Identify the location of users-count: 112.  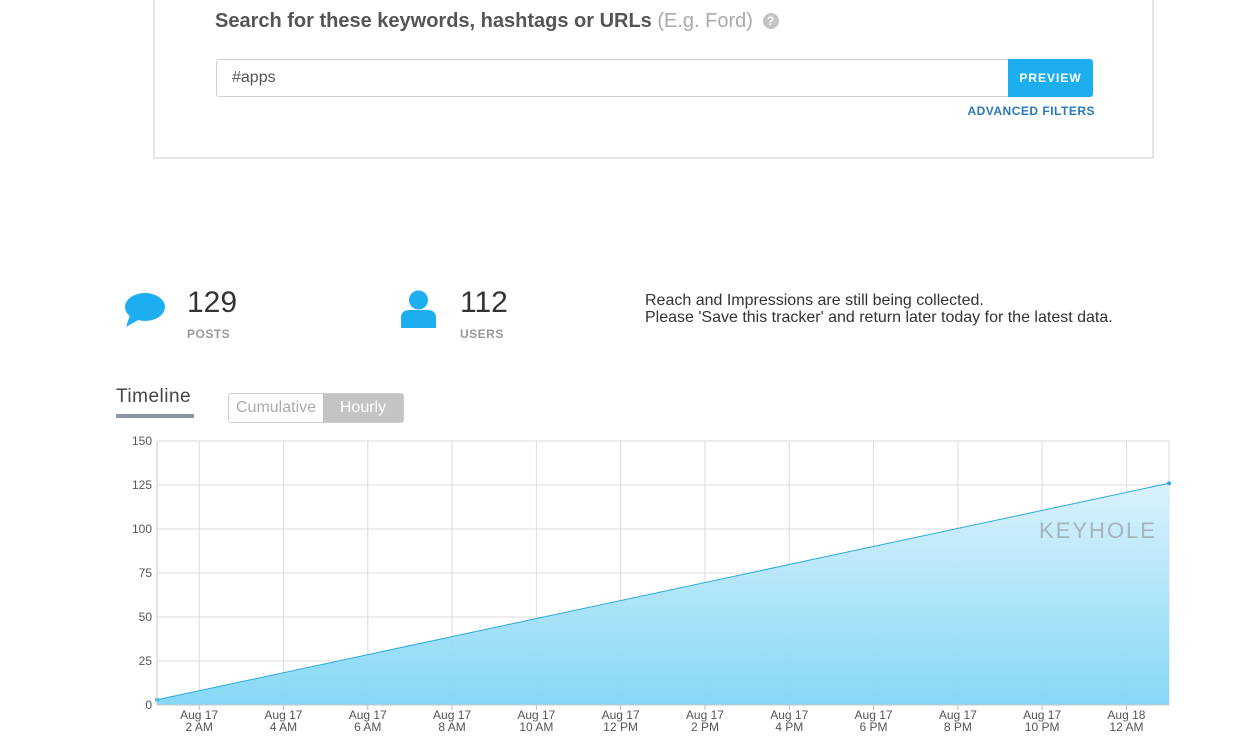
(484, 302).